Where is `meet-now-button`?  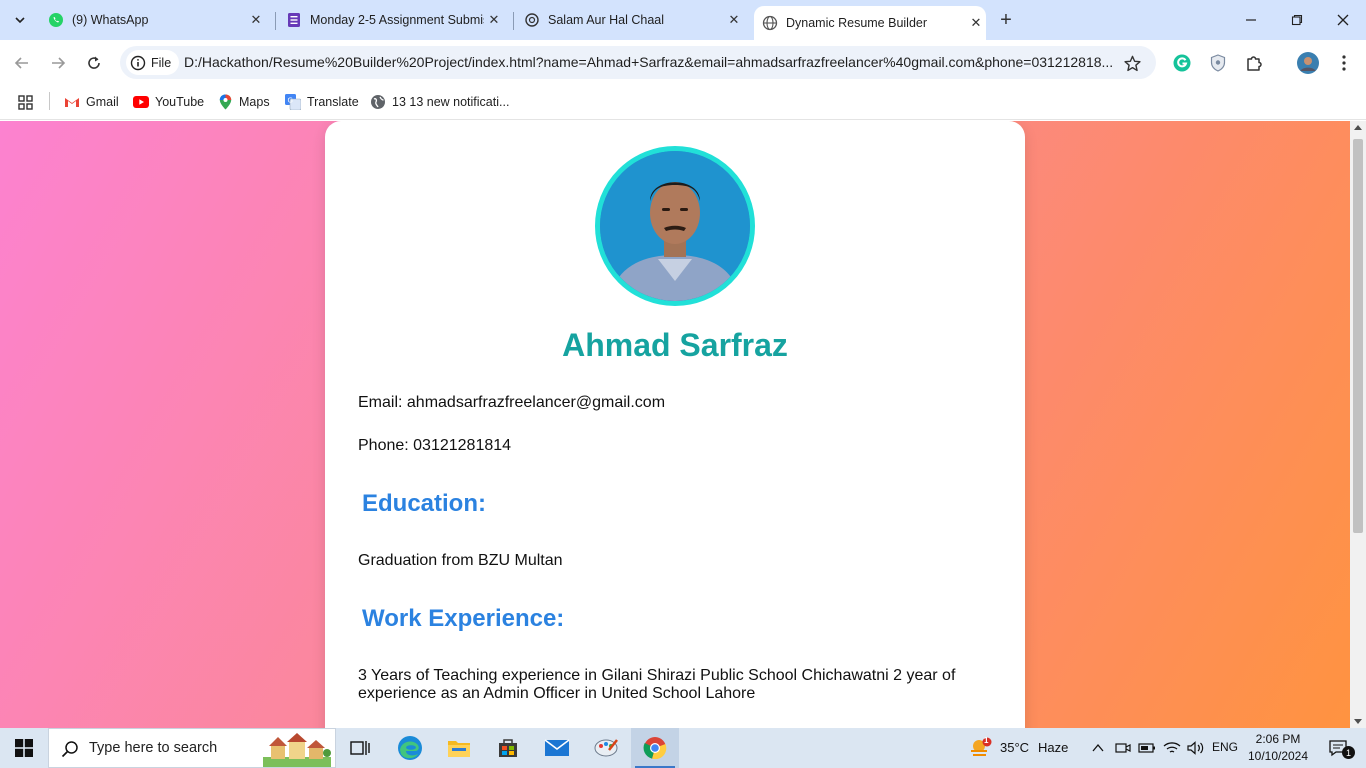
meet-now-button is located at coordinates (1123, 748).